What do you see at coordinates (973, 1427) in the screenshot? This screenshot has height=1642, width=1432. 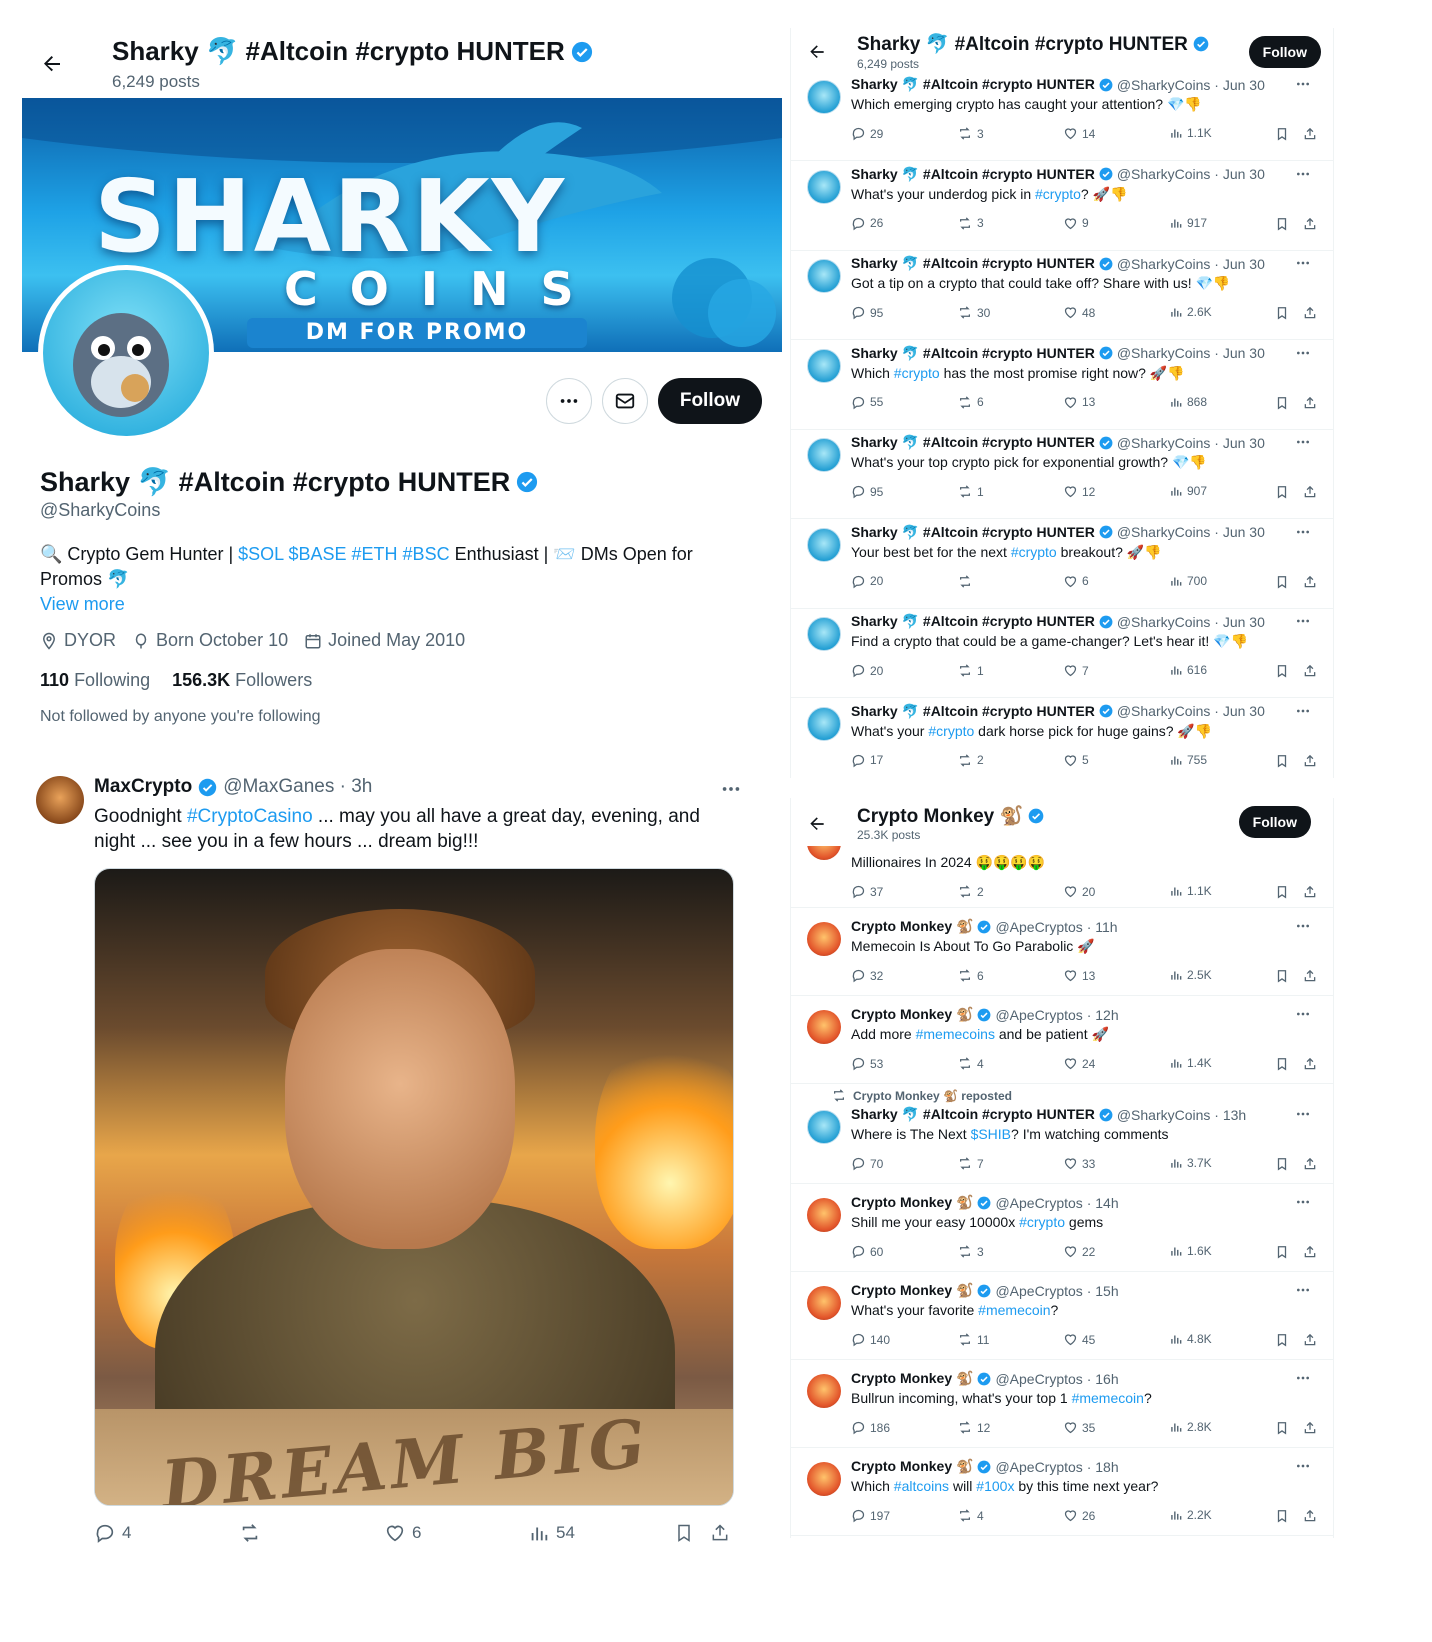 I see `repost-button: 12` at bounding box center [973, 1427].